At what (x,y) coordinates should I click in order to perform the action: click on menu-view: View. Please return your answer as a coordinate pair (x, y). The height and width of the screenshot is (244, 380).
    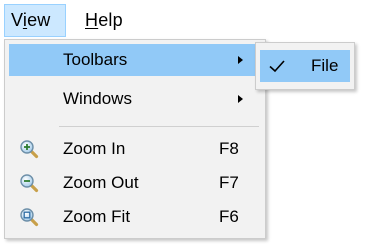
    Looking at the image, I should click on (35, 20).